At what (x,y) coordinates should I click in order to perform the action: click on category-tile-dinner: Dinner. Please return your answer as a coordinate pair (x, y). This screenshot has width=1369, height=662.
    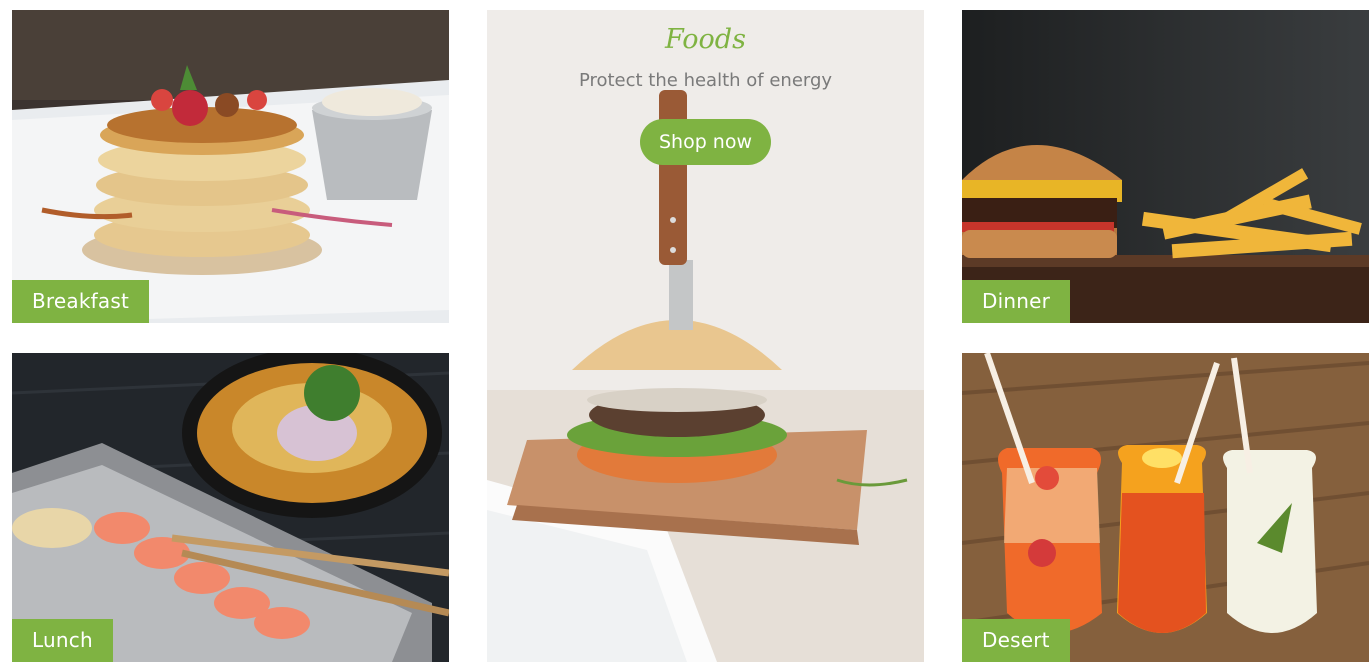
    Looking at the image, I should click on (1165, 166).